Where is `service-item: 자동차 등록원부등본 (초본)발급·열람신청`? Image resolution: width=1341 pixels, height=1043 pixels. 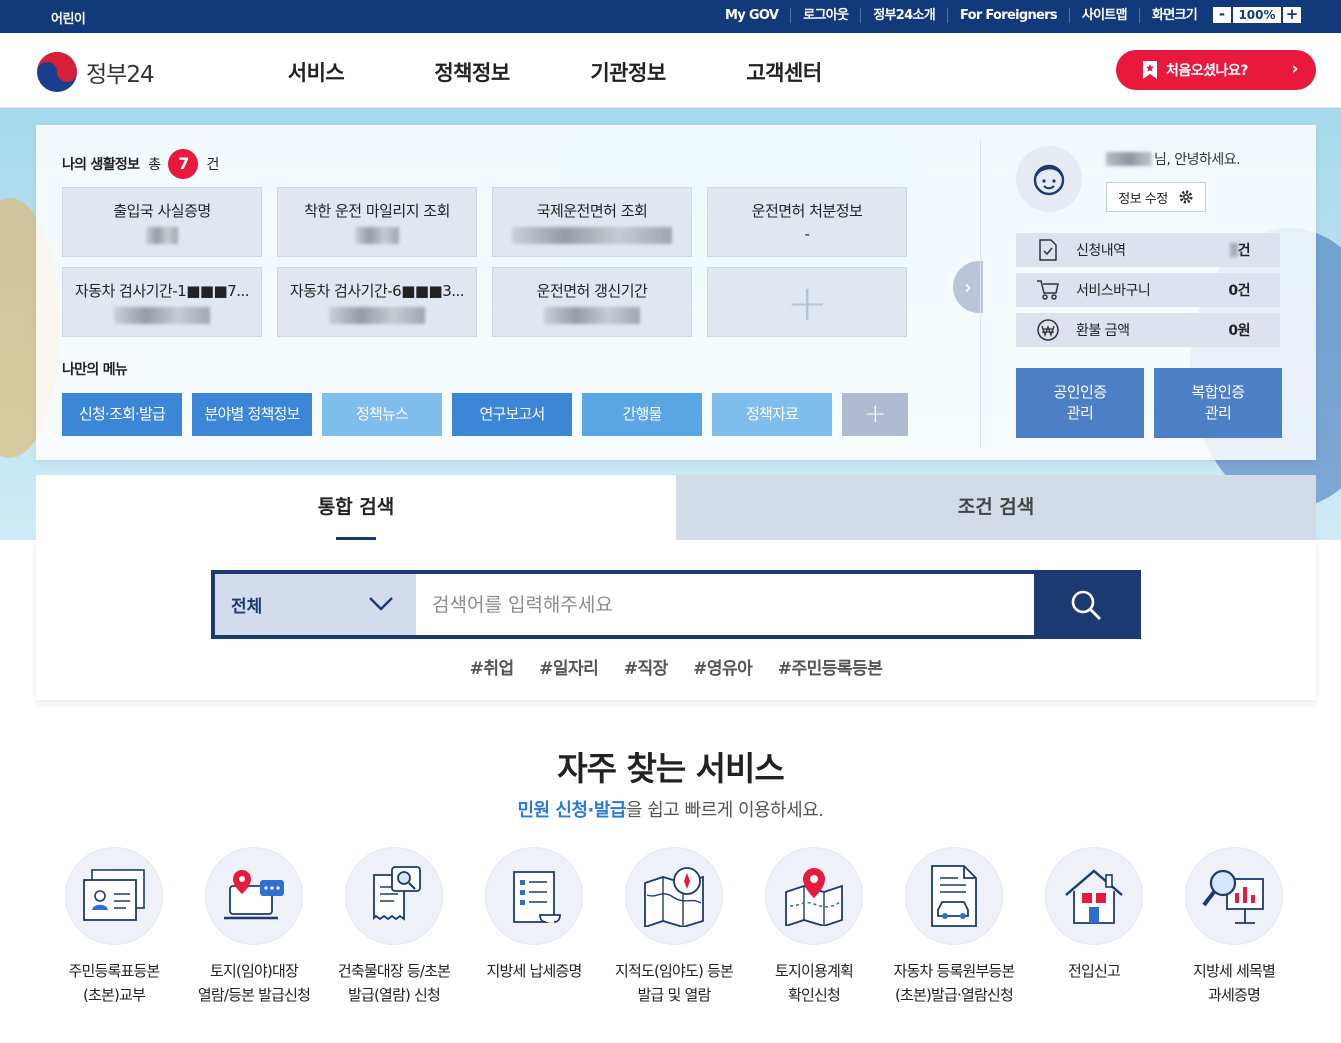
service-item: 자동차 등록원부등본 (초본)발급·열람신청 is located at coordinates (954, 927).